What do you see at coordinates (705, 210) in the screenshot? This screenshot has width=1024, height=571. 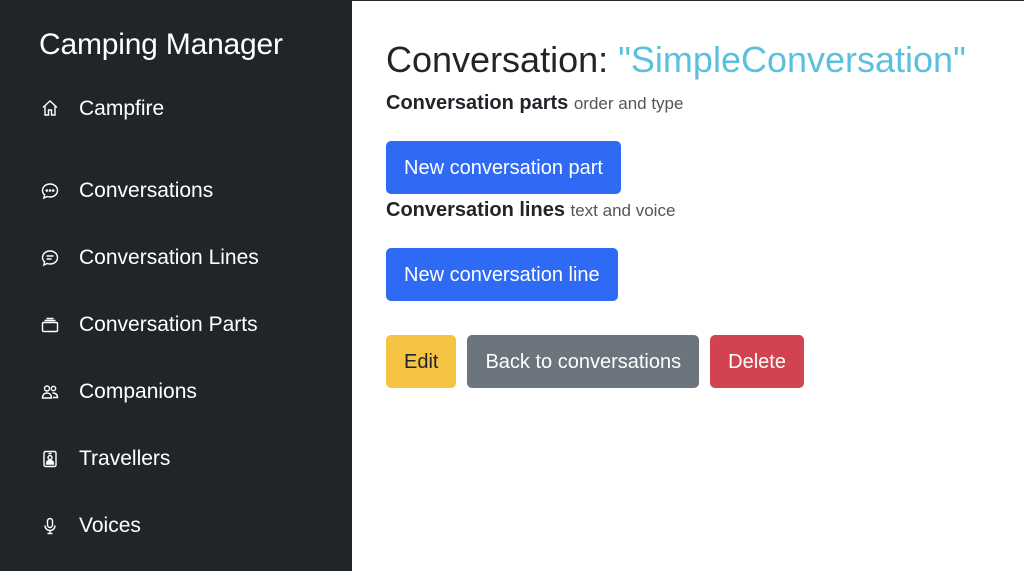 I see `lines-section-heading: Conversation lines text and voice` at bounding box center [705, 210].